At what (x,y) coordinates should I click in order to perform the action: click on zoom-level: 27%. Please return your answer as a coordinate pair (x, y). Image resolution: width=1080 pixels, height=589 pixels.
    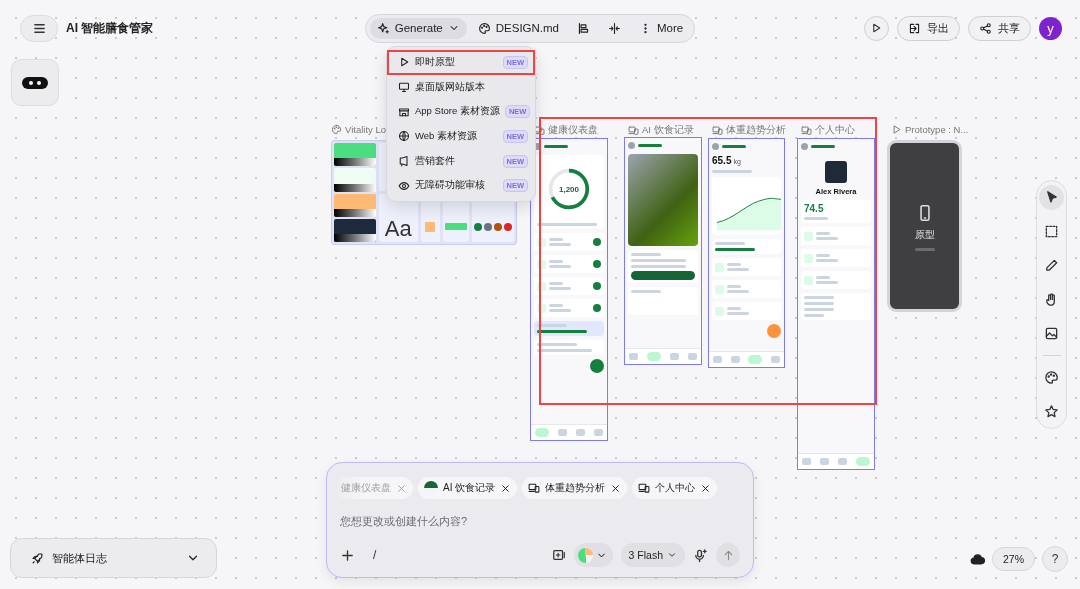
    Looking at the image, I should click on (1013, 559).